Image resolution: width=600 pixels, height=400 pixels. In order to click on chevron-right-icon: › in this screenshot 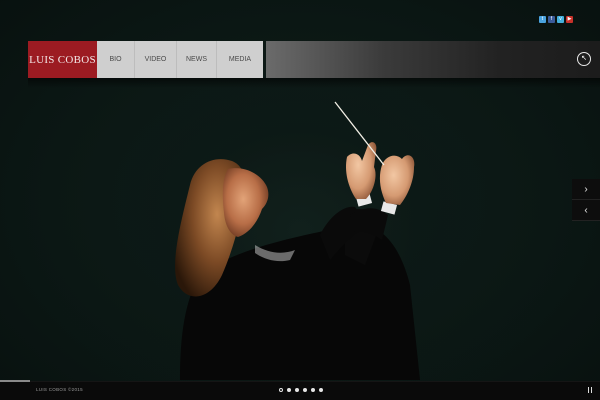, I will do `click(586, 189)`.